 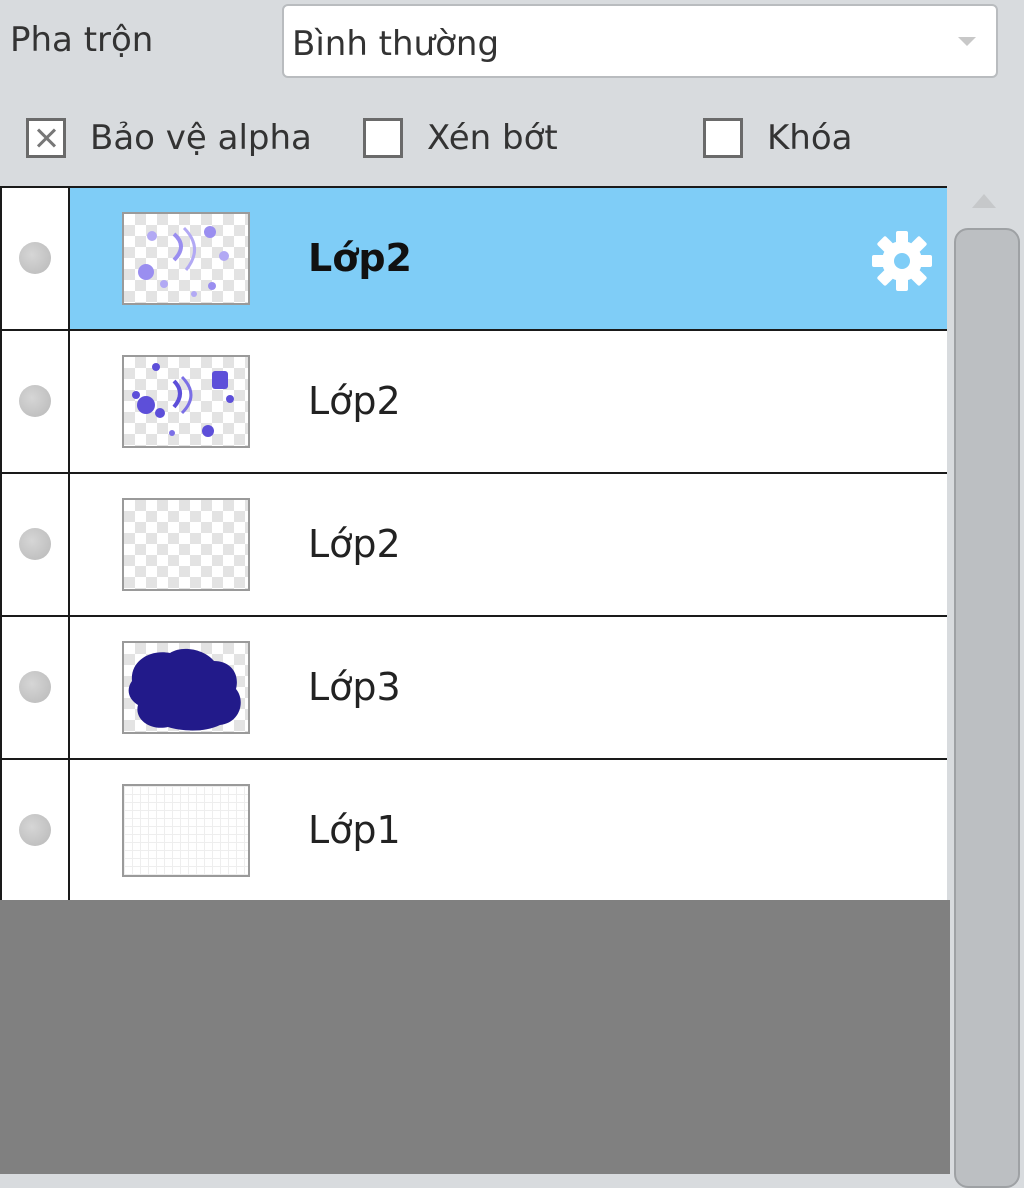 I want to click on layer-name: Lớp3, so click(x=354, y=687).